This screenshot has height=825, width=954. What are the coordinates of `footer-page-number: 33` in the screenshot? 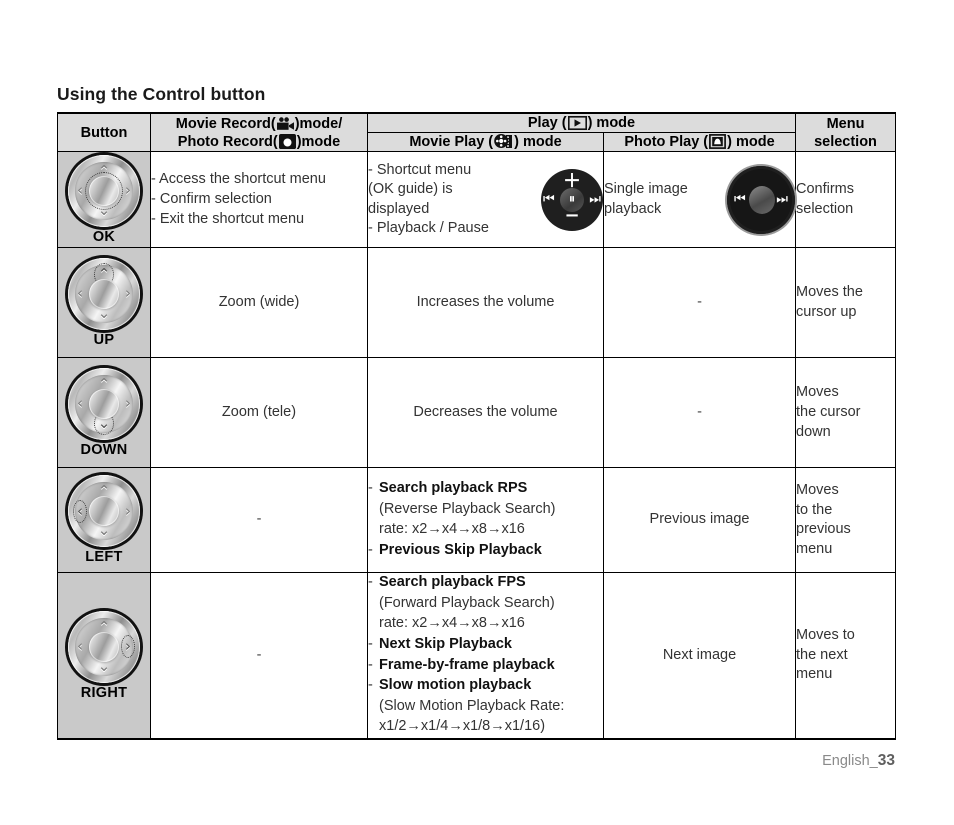 It's located at (886, 760).